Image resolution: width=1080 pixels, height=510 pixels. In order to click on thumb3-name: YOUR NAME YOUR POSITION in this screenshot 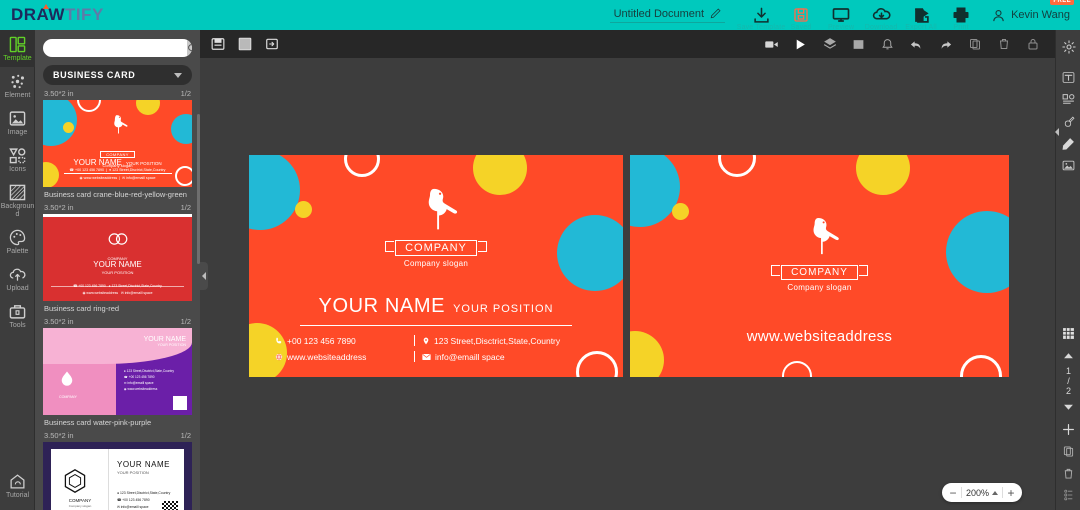, I will do `click(164, 341)`.